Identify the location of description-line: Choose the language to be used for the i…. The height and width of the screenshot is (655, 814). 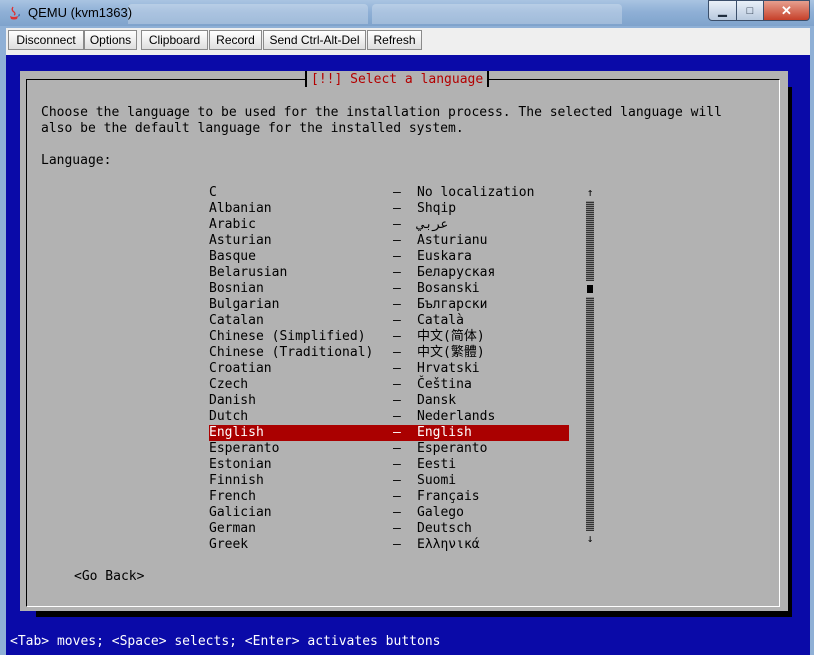
(381, 112).